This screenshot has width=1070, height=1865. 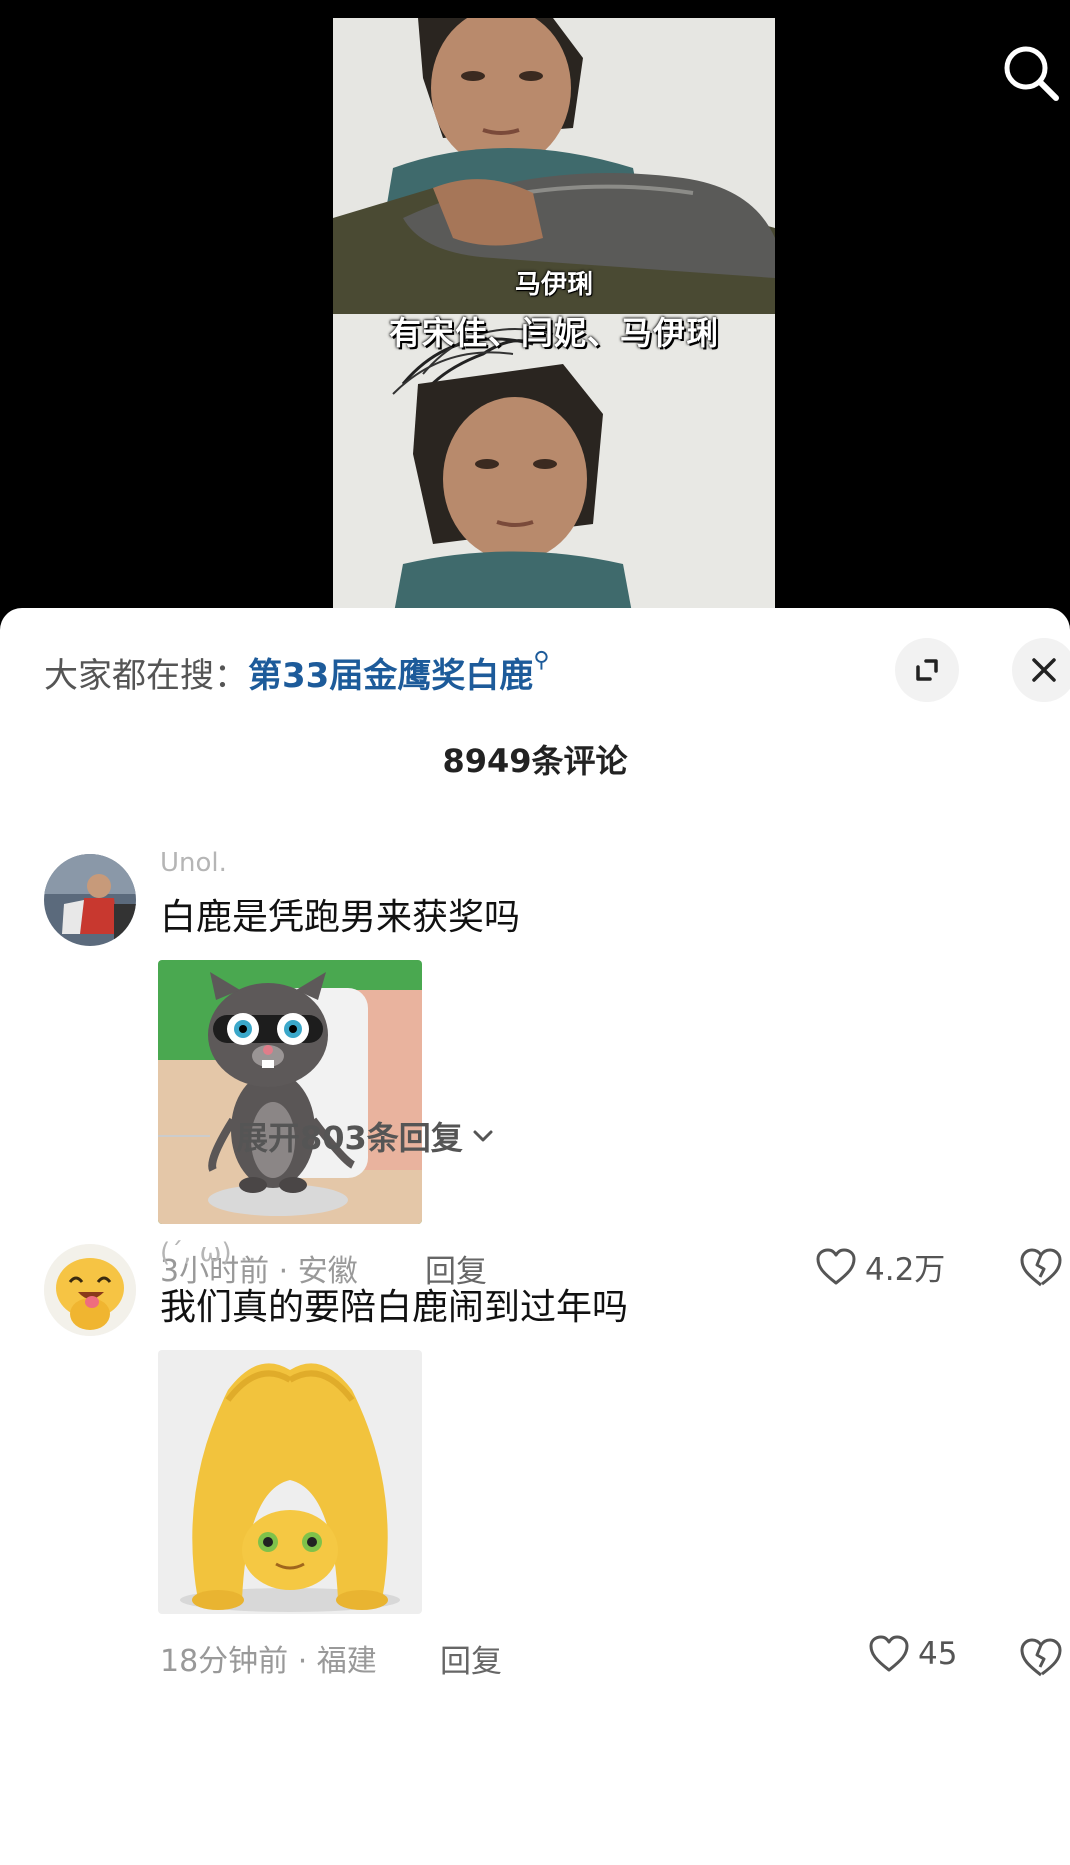 I want to click on close-icon, so click(x=1044, y=670).